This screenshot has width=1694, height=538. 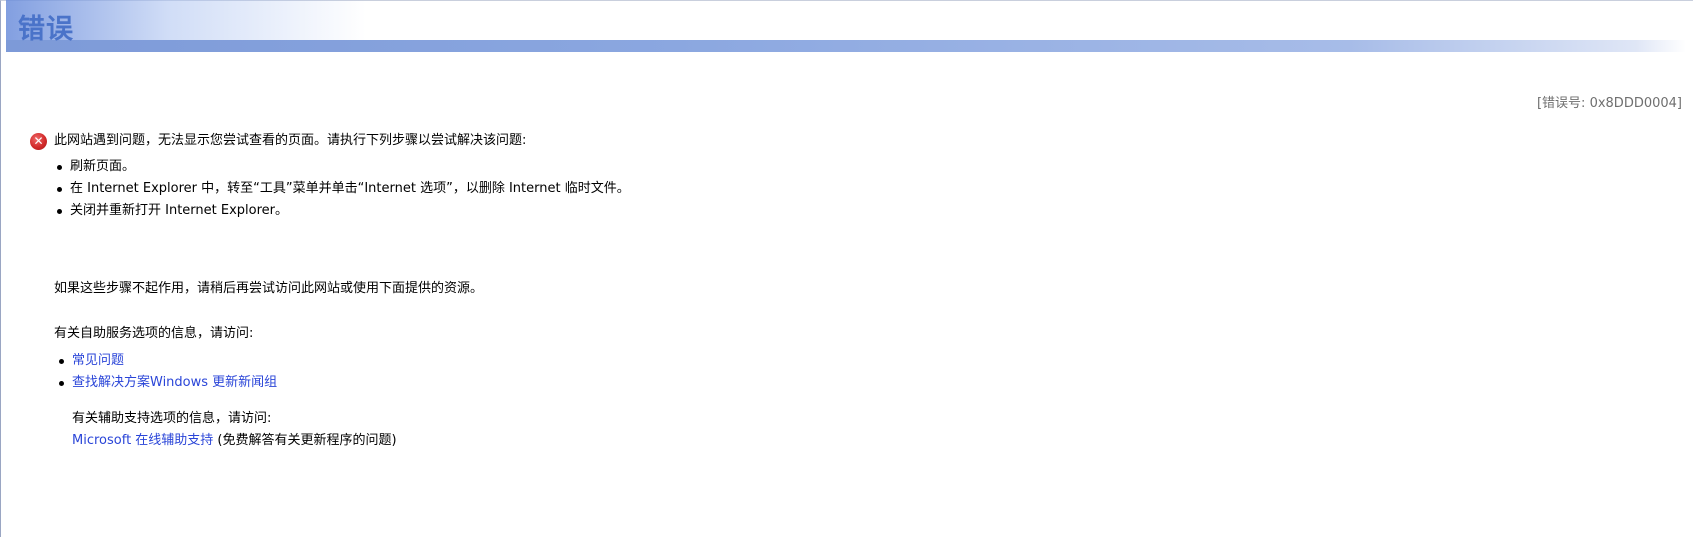 What do you see at coordinates (846, 46) in the screenshot?
I see `header-bar` at bounding box center [846, 46].